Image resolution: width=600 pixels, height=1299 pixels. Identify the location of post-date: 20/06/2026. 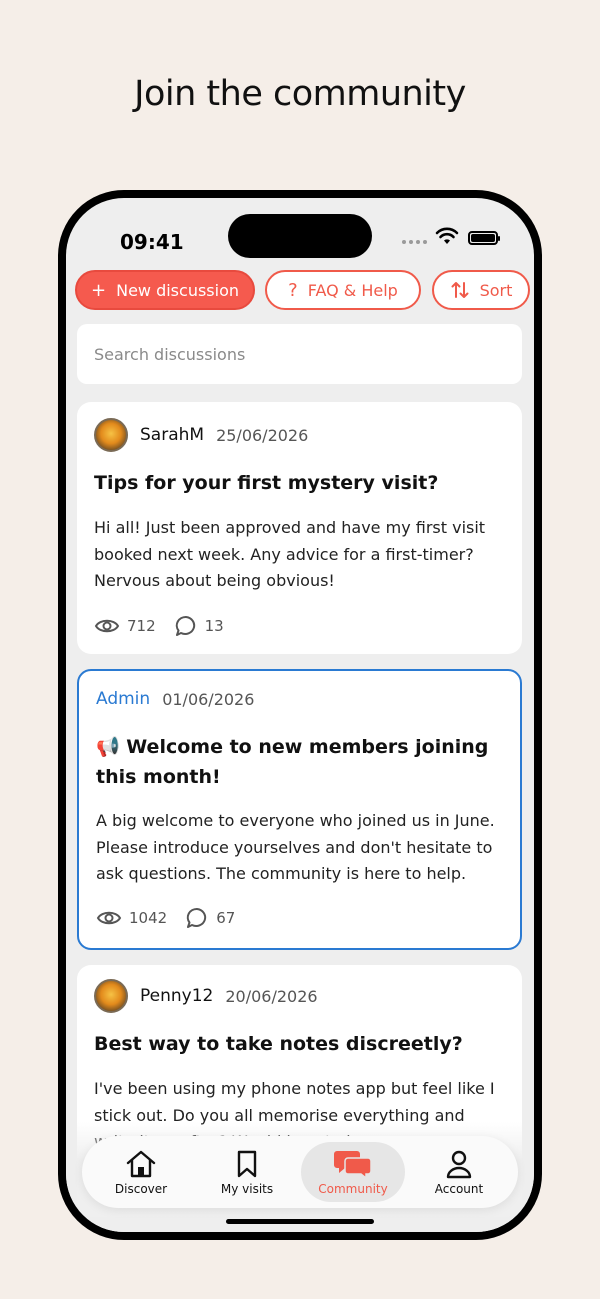
(271, 996).